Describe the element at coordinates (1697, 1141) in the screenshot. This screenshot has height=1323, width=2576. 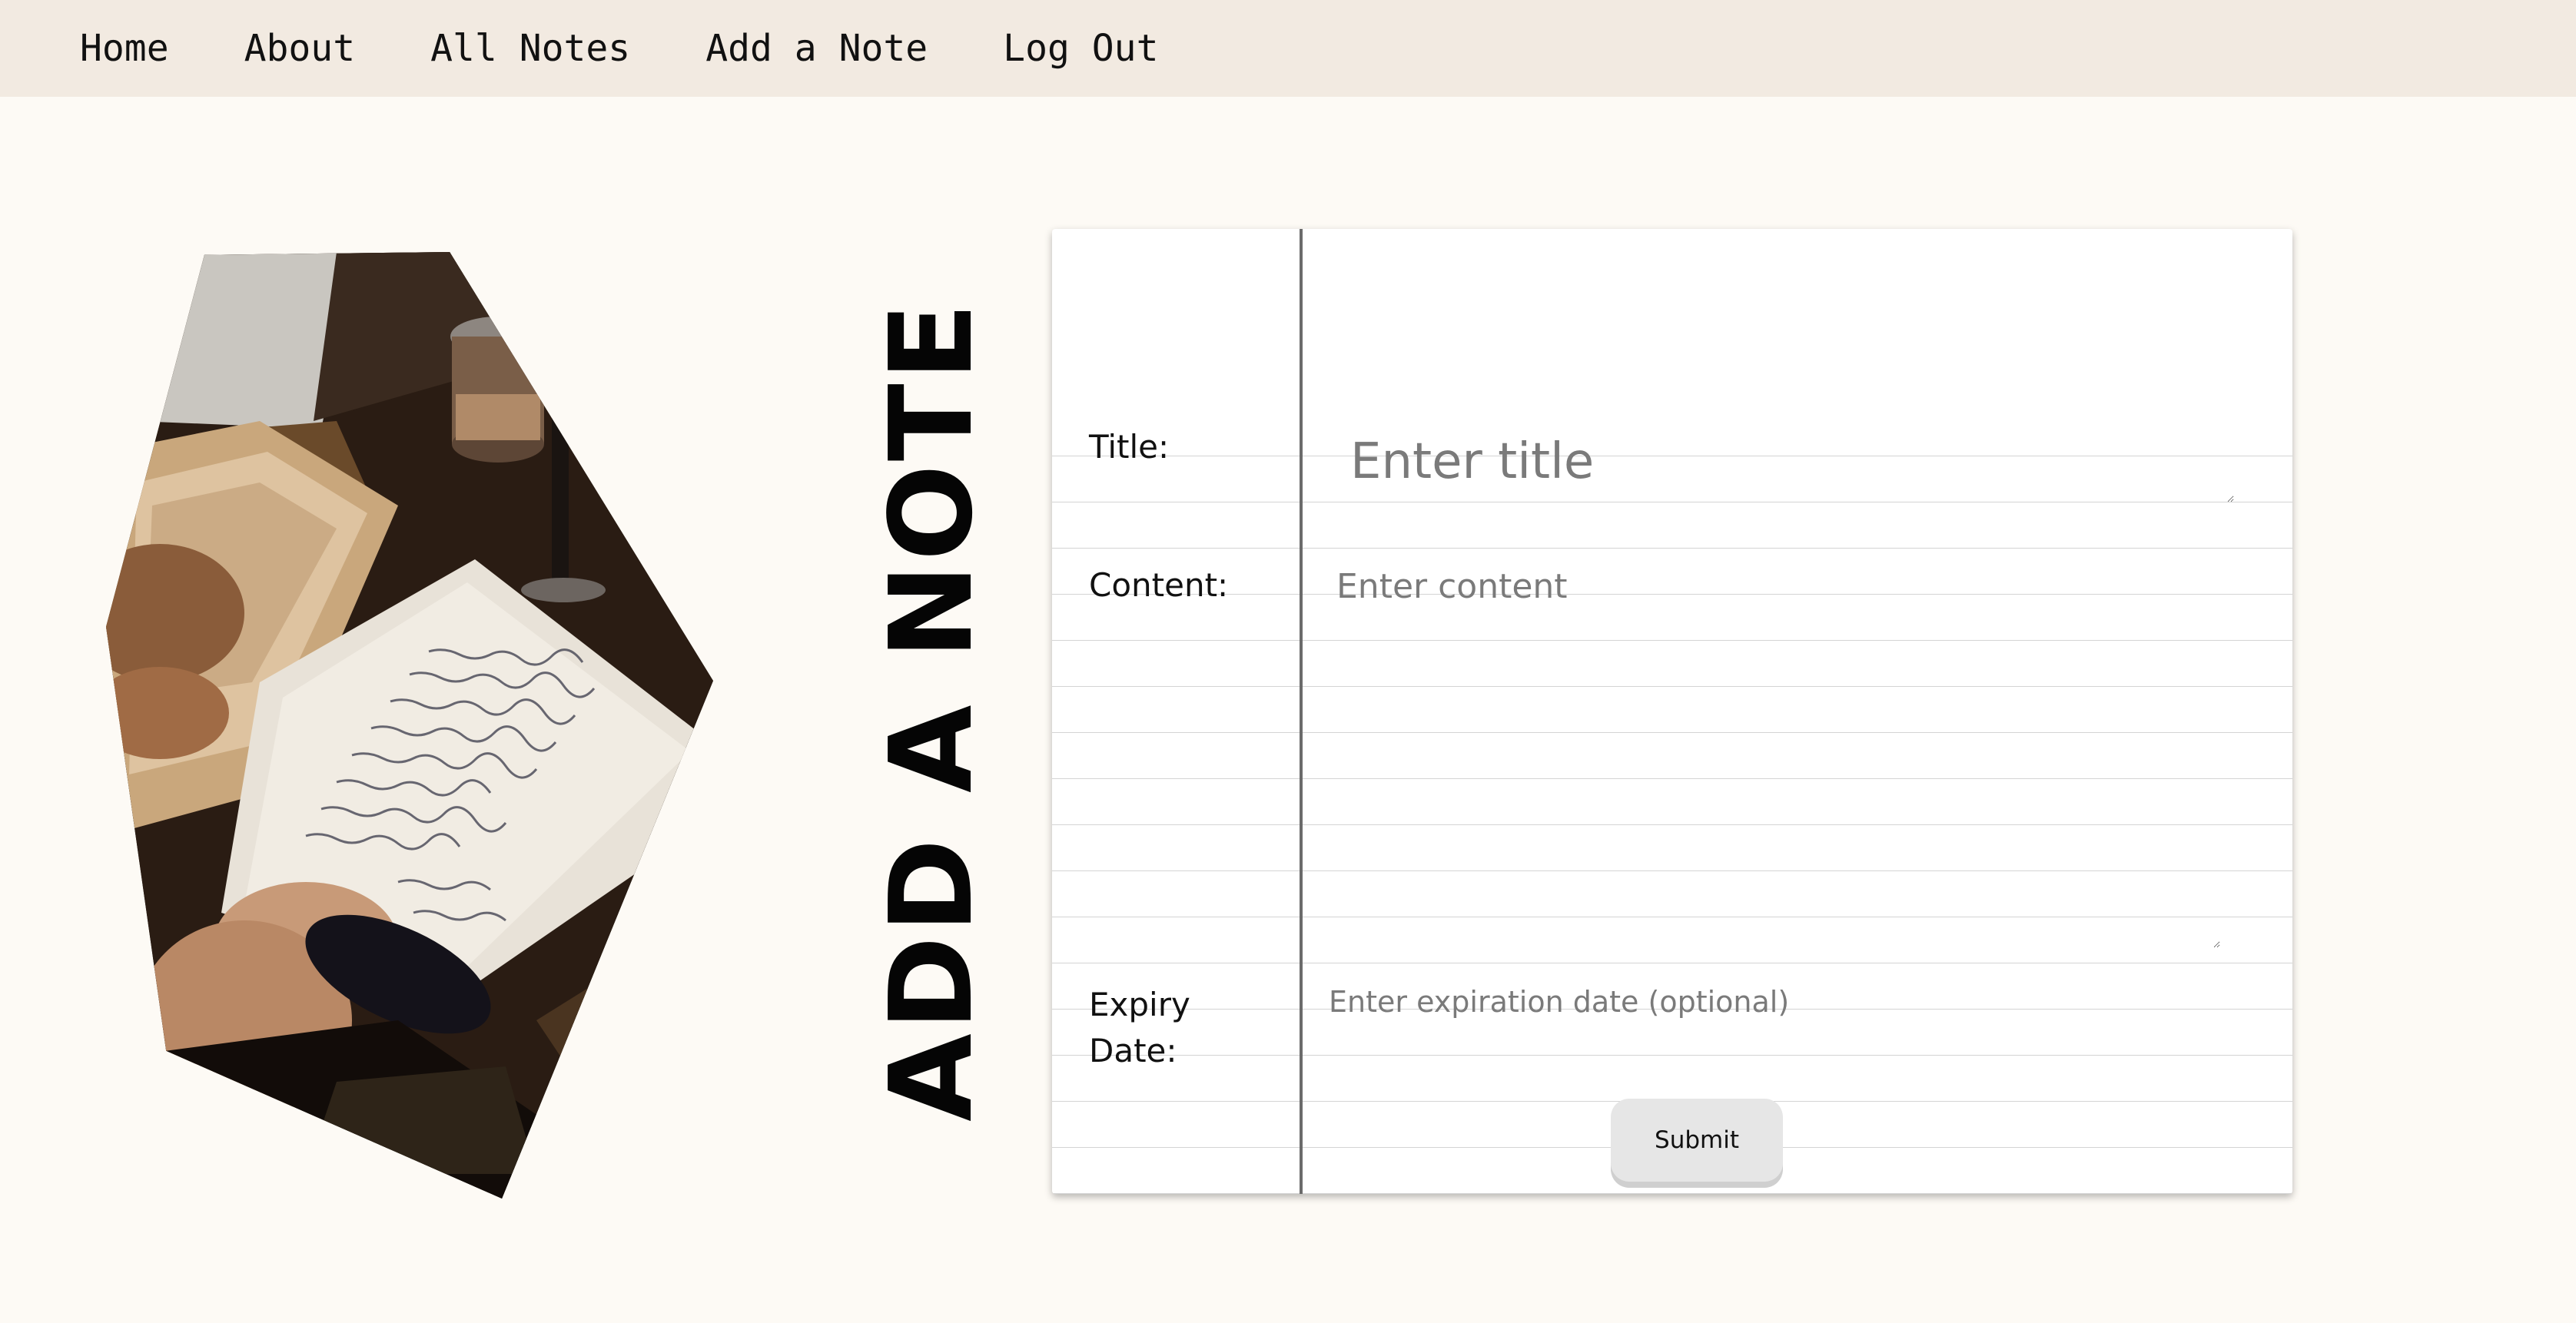
I see `submit-button: Submit` at that location.